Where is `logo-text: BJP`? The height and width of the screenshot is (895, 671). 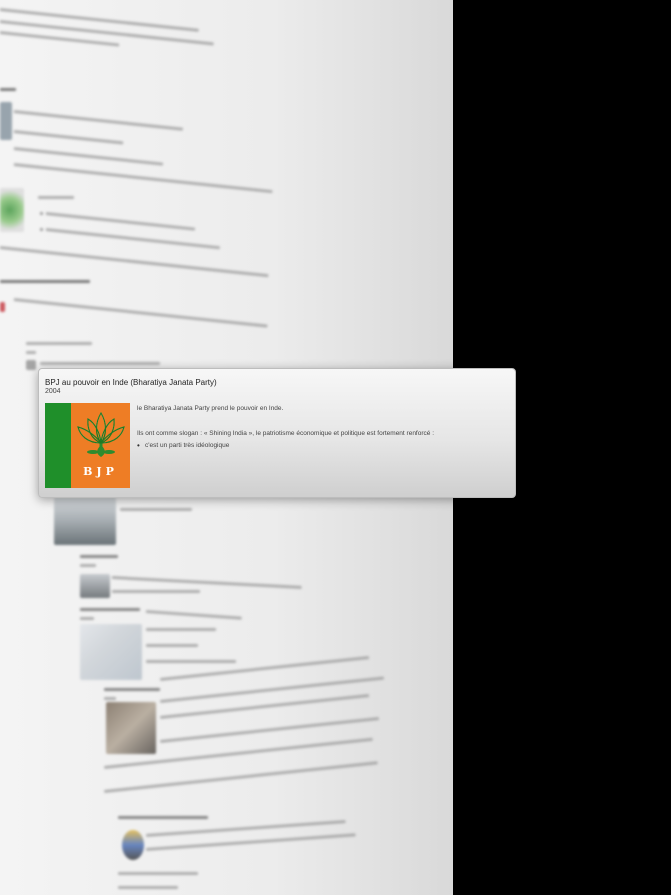 logo-text: BJP is located at coordinates (100, 471).